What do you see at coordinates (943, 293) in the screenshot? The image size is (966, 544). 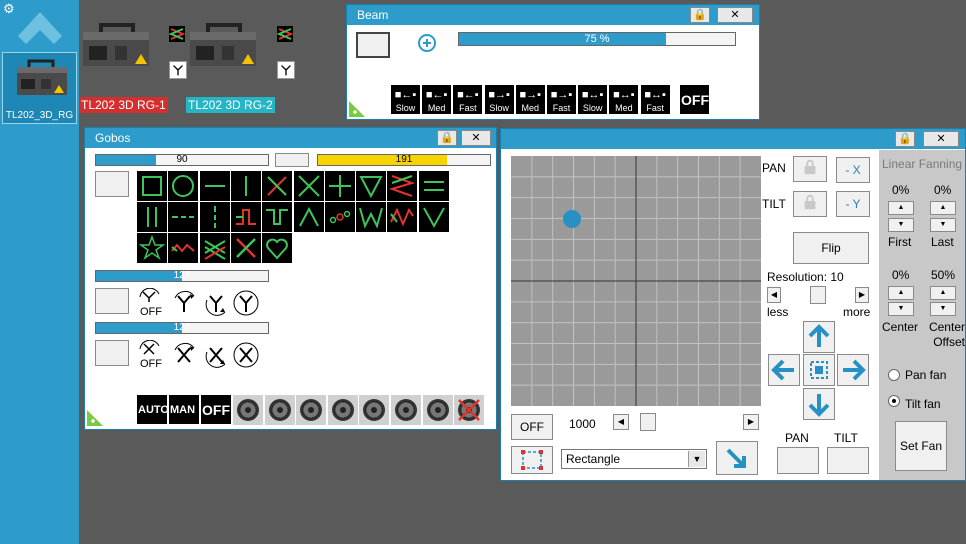 I see `offset-up-button: ▲` at bounding box center [943, 293].